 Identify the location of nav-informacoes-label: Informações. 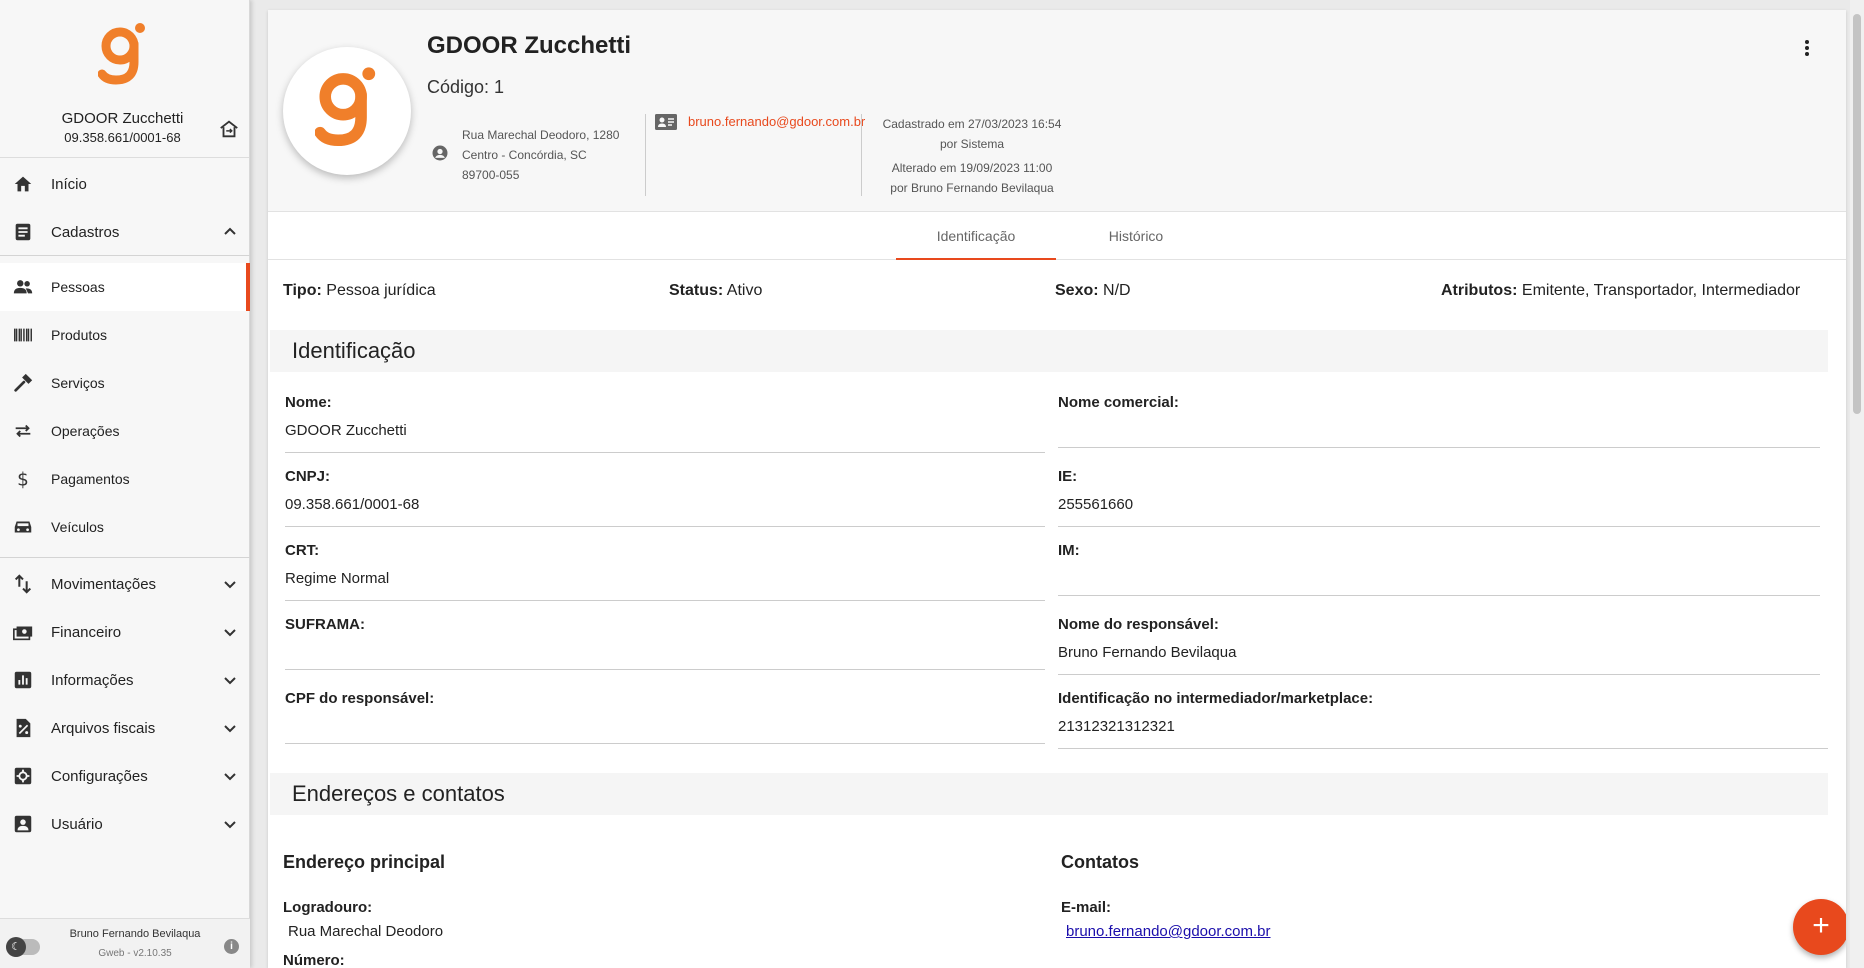
(92, 680).